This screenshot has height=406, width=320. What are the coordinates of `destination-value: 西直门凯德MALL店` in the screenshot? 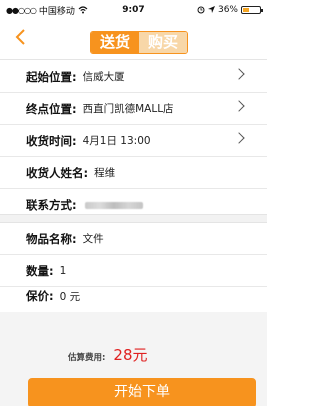 It's located at (128, 109).